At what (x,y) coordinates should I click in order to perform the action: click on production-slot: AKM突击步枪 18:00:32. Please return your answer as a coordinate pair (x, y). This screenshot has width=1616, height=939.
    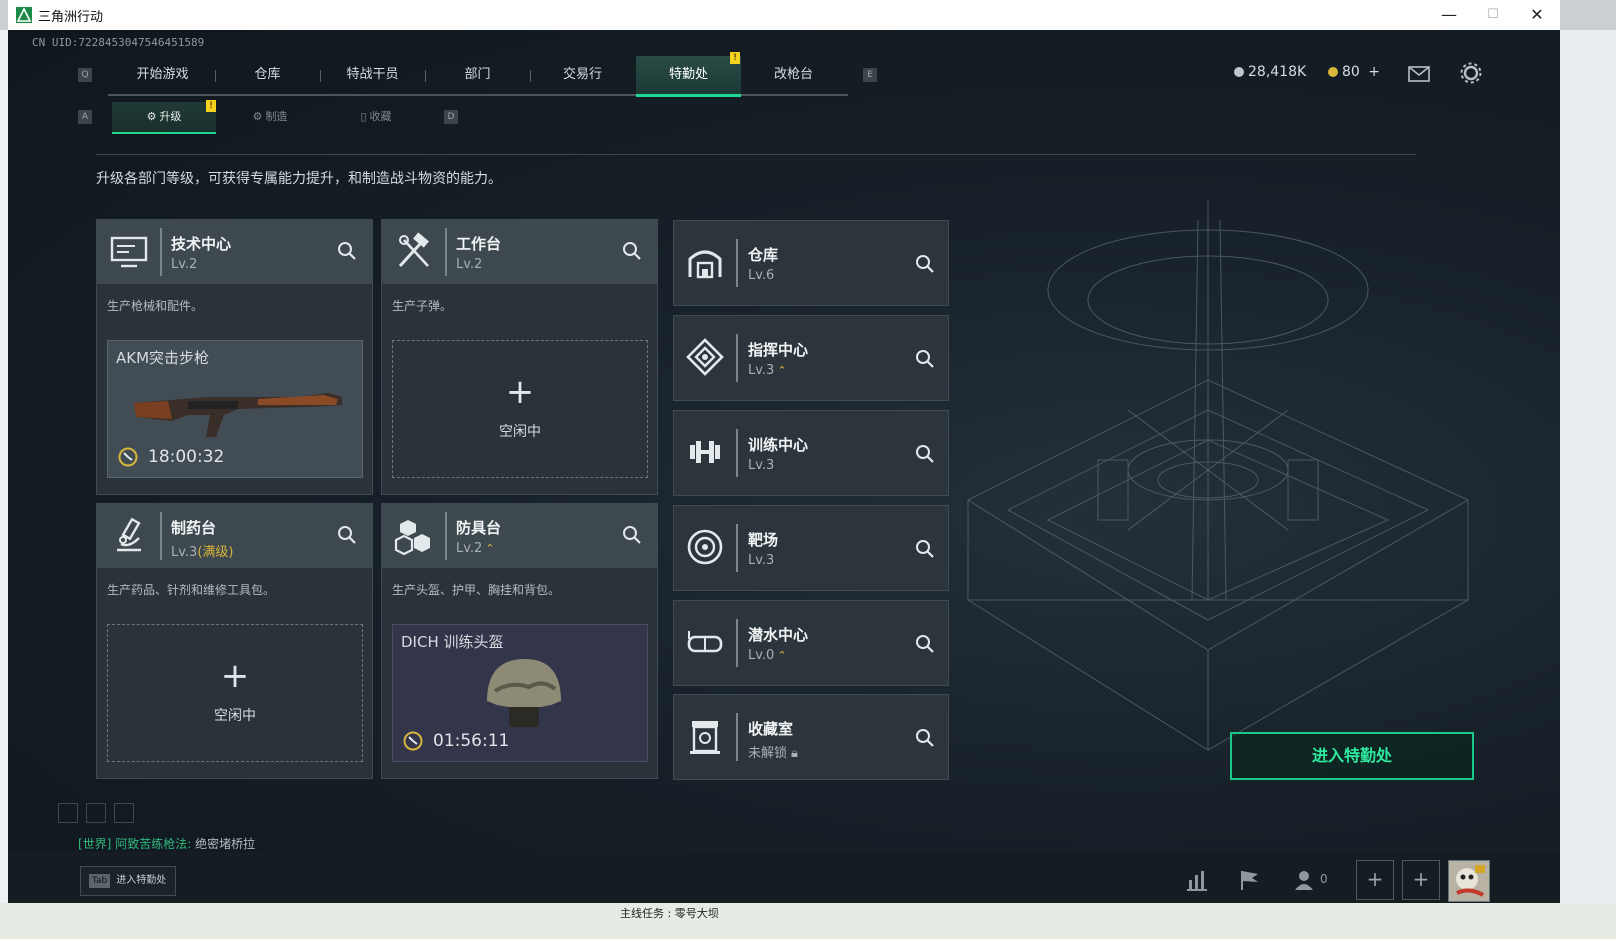
    Looking at the image, I should click on (235, 409).